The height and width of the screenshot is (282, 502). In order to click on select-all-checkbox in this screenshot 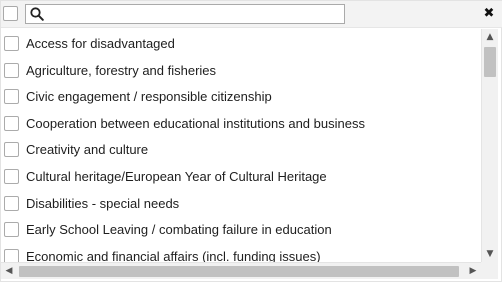, I will do `click(10, 13)`.